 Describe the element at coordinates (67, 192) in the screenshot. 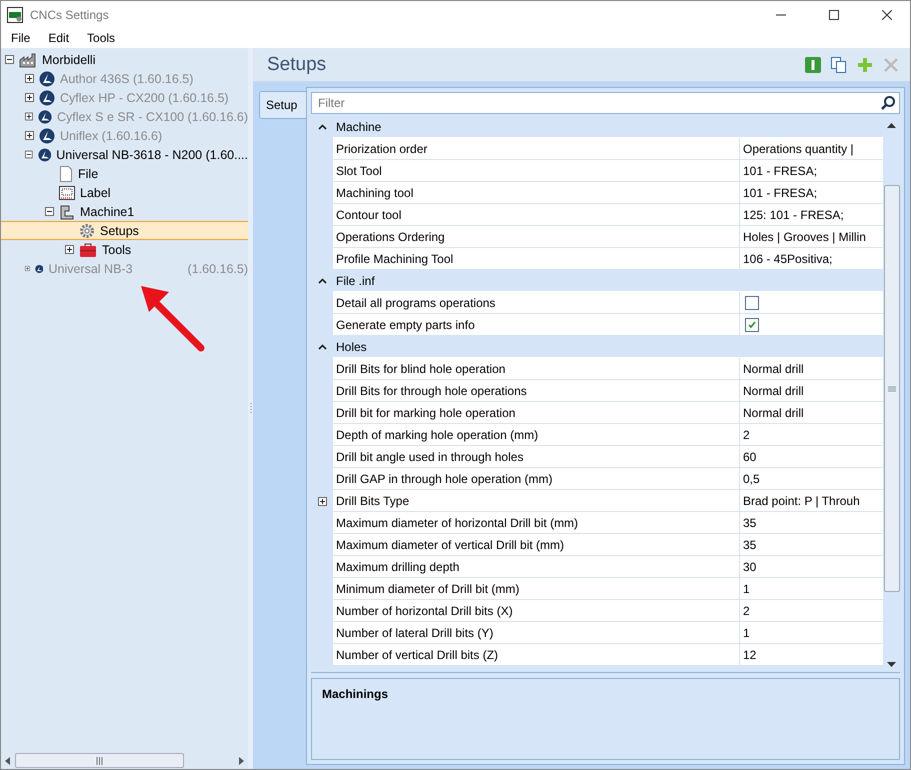

I see `label-icon` at that location.